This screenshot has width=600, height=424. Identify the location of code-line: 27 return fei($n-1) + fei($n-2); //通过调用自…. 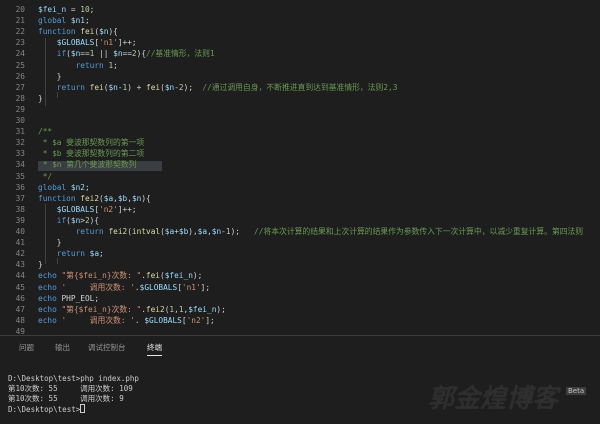
(300, 87).